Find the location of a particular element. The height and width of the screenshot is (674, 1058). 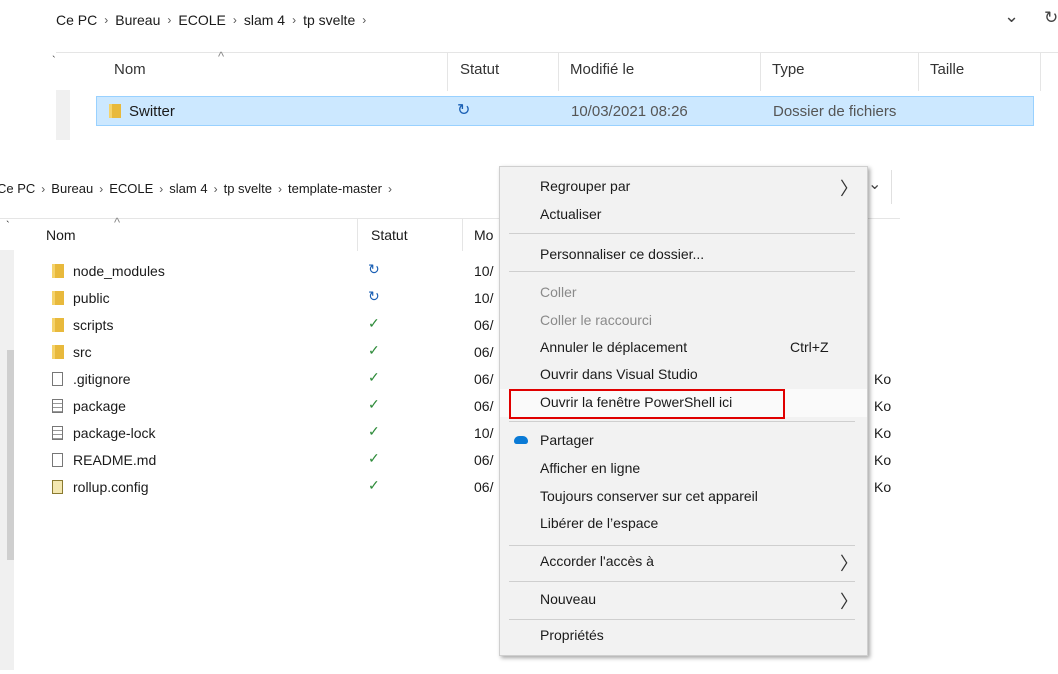

breadcrumb-item: template-master is located at coordinates (335, 188).